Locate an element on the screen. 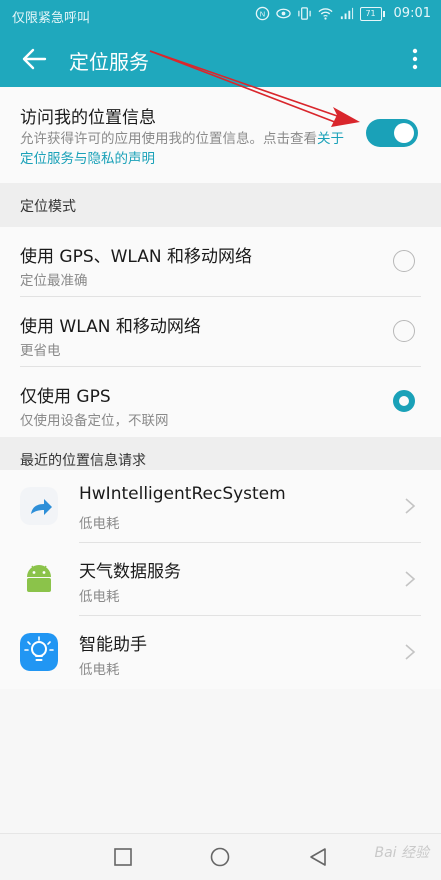 Image resolution: width=441 pixels, height=880 pixels. page-title: 定位服务 is located at coordinates (109, 62).